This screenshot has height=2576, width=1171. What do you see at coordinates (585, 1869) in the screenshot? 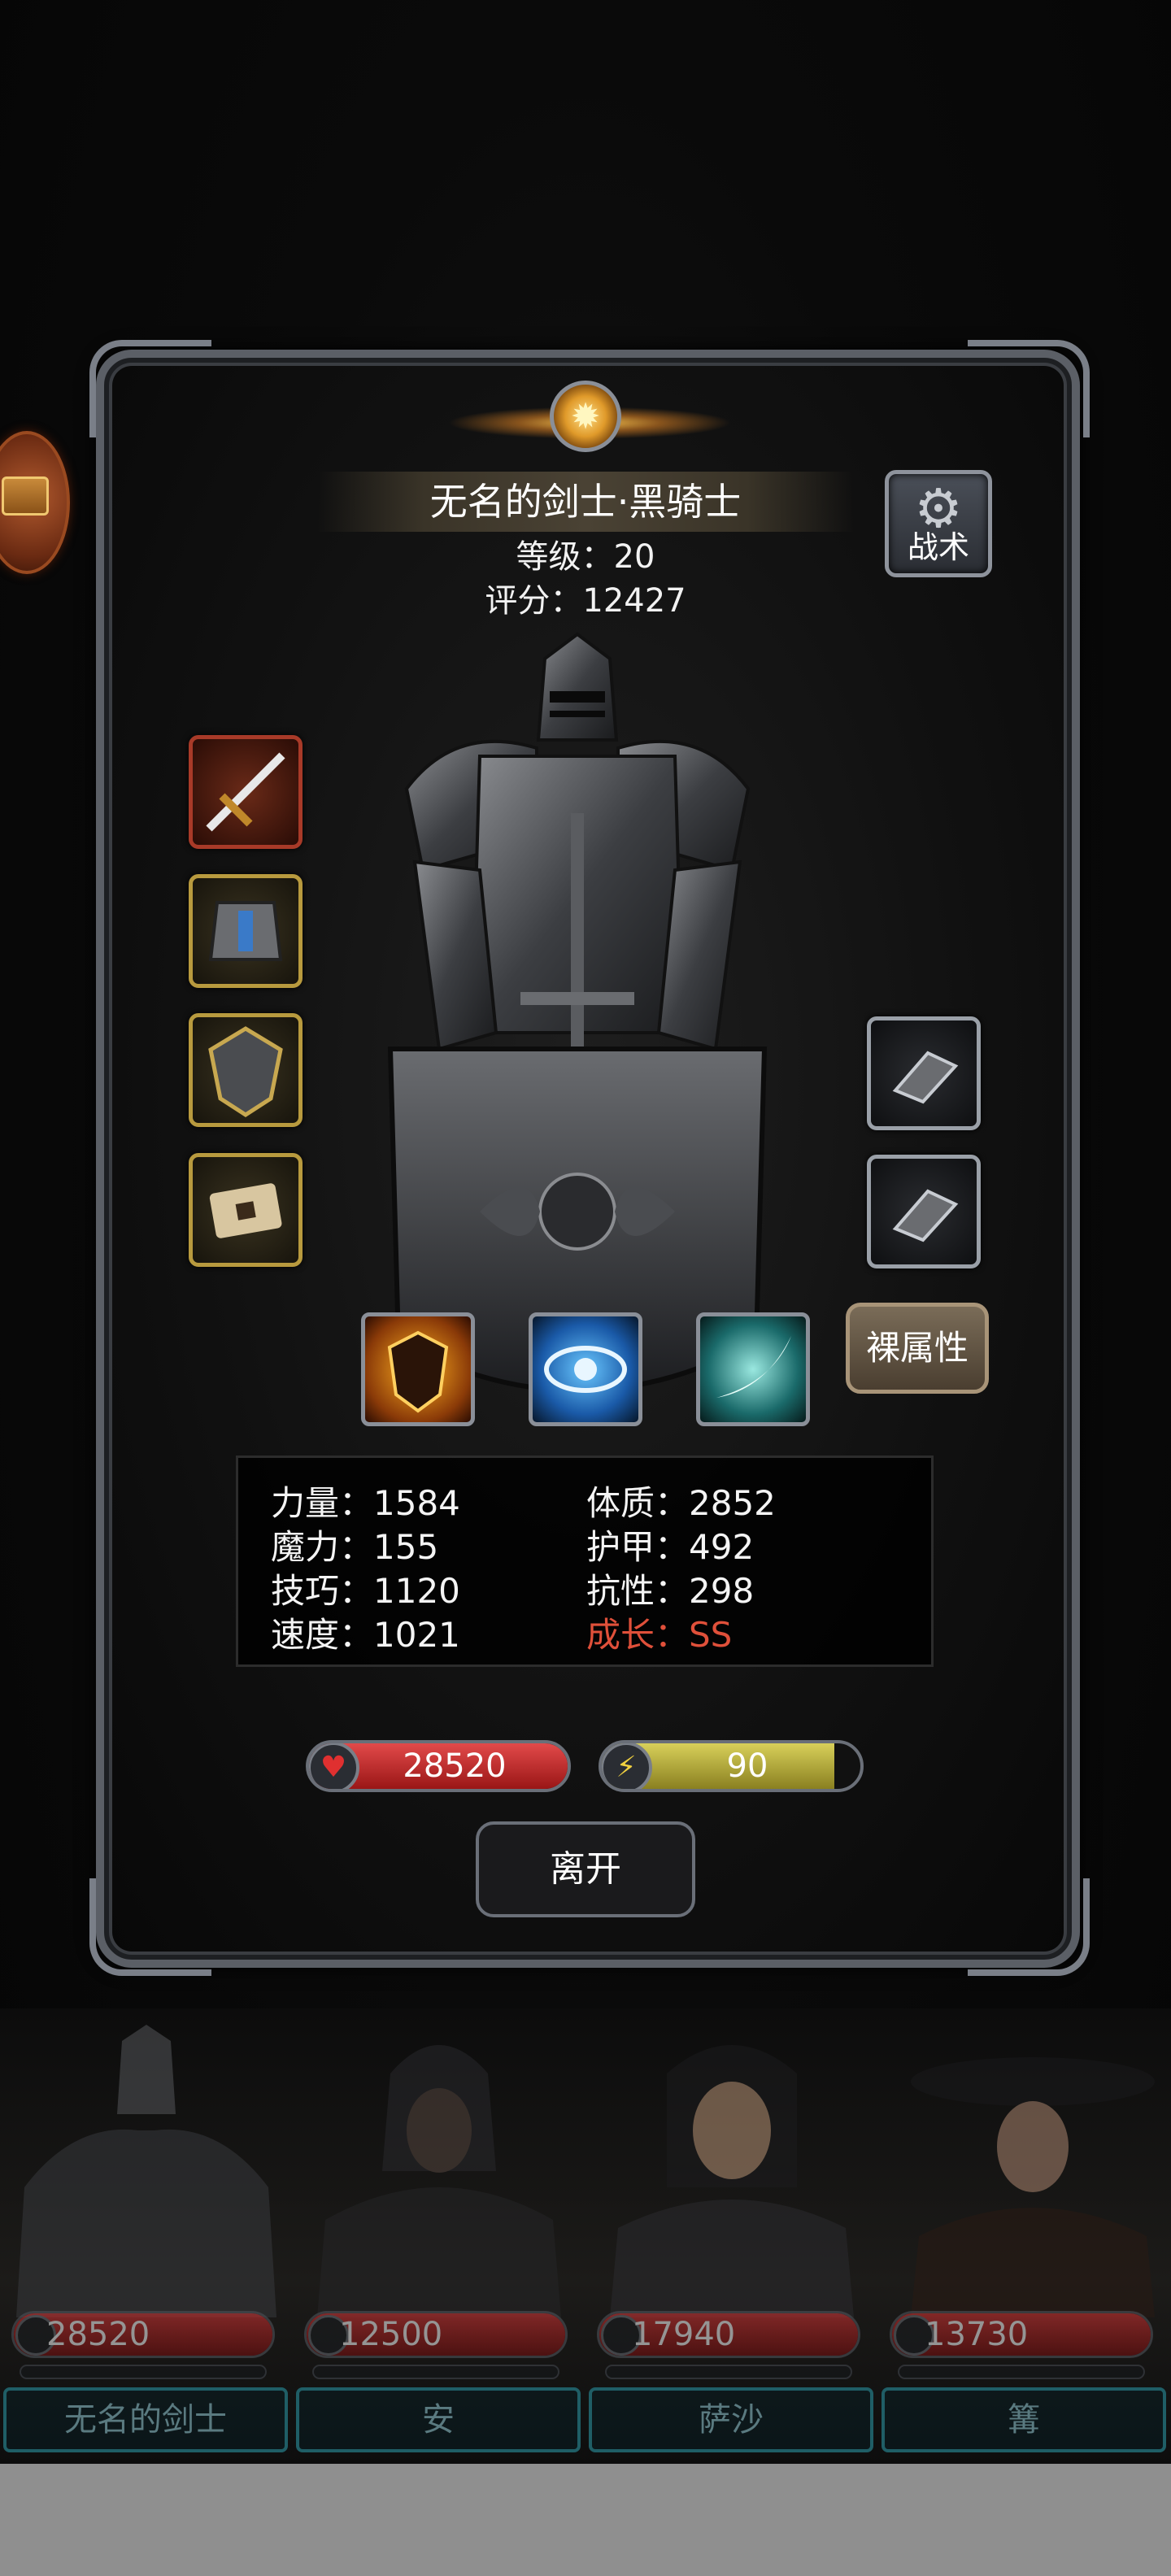
I see `leave-button: 离开` at bounding box center [585, 1869].